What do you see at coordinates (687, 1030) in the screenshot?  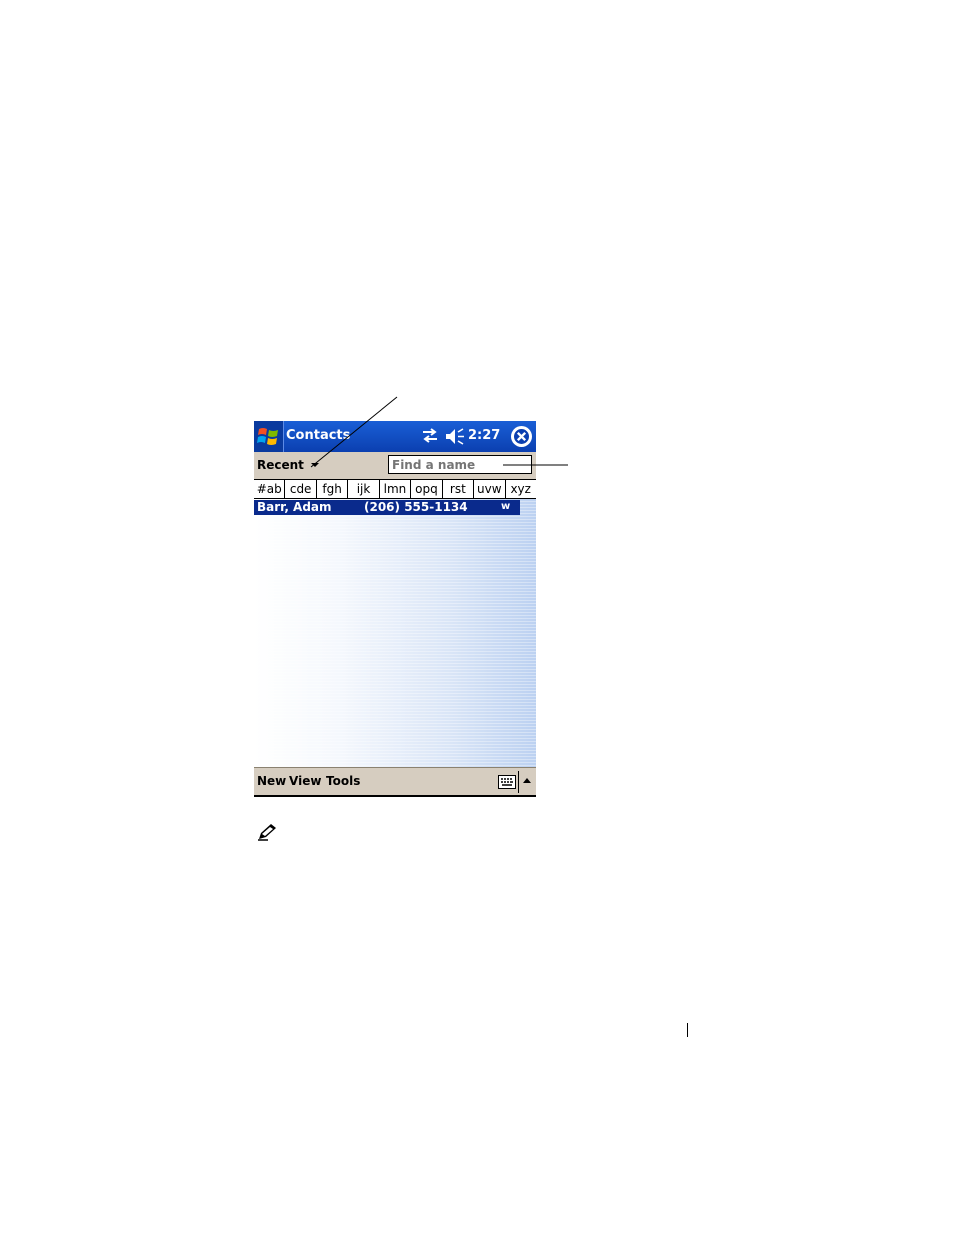 I see `page-margin-marker` at bounding box center [687, 1030].